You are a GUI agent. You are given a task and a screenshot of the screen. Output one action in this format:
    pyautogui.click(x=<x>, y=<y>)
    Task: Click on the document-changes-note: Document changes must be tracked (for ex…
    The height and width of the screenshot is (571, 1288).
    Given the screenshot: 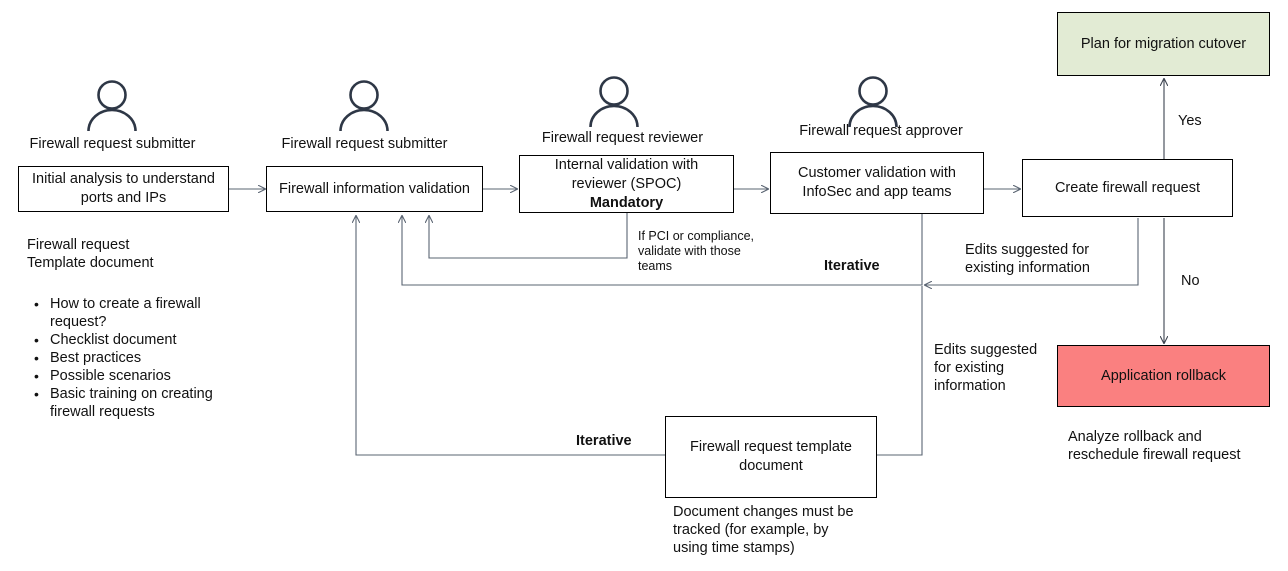 What is the action you would take?
    pyautogui.click(x=763, y=530)
    